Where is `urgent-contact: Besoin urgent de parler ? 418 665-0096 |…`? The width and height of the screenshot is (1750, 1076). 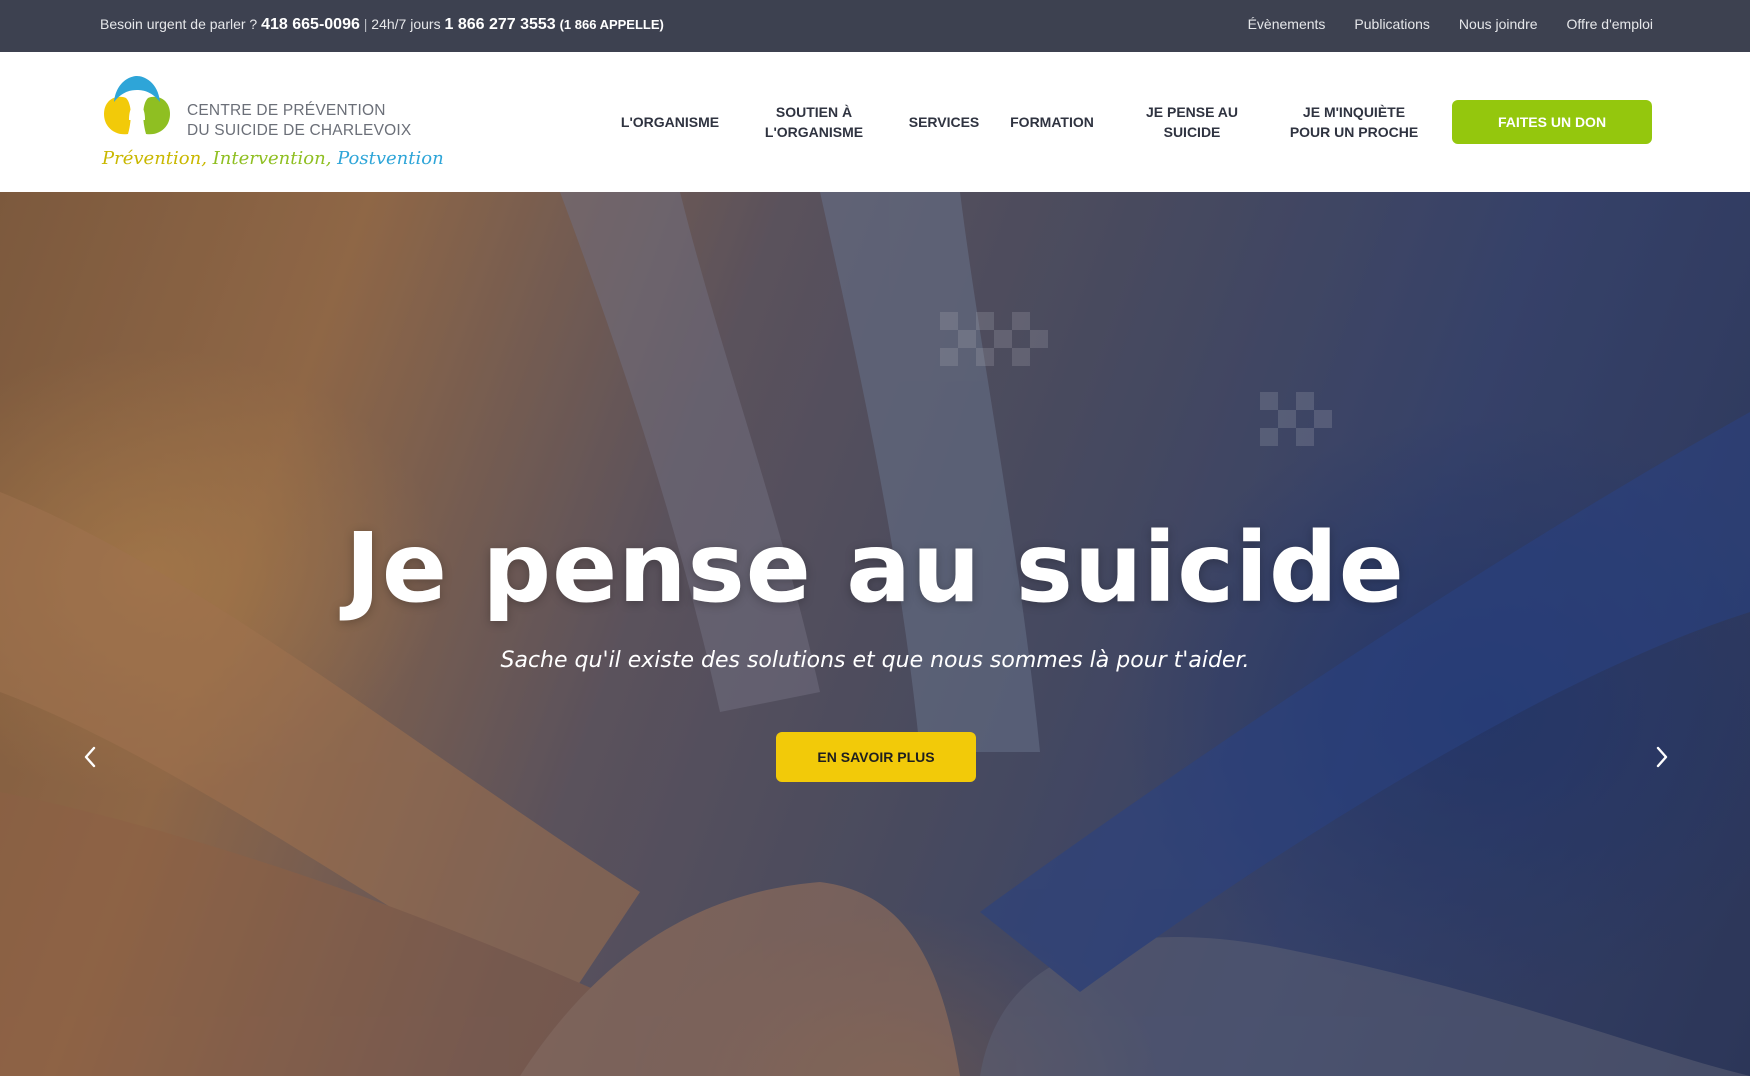
urgent-contact: Besoin urgent de parler ? 418 665-0096 |… is located at coordinates (382, 25).